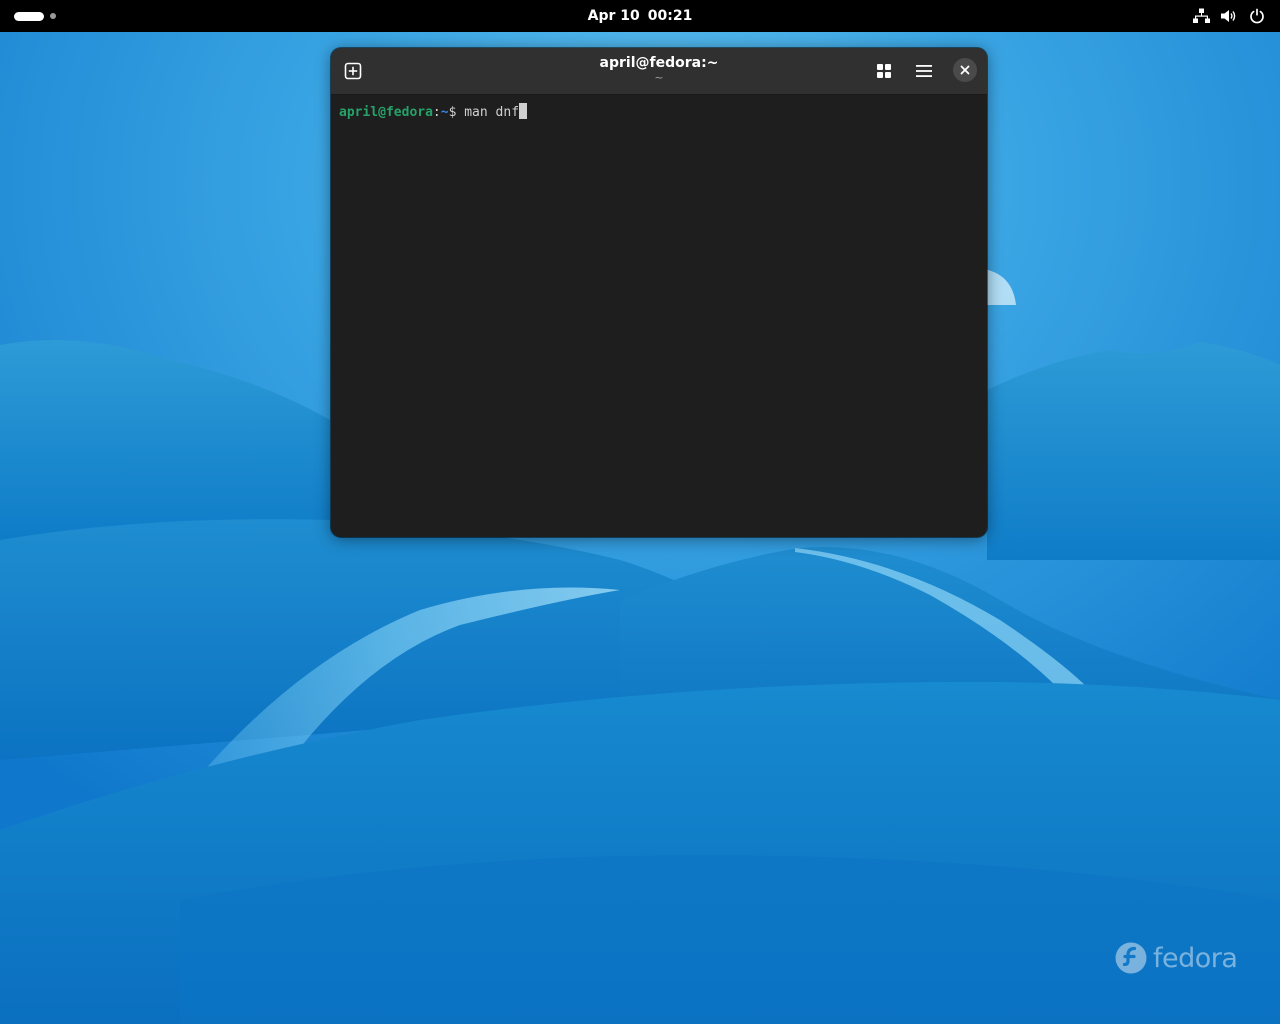 This screenshot has height=1024, width=1280. What do you see at coordinates (1257, 16) in the screenshot?
I see `power-icon` at bounding box center [1257, 16].